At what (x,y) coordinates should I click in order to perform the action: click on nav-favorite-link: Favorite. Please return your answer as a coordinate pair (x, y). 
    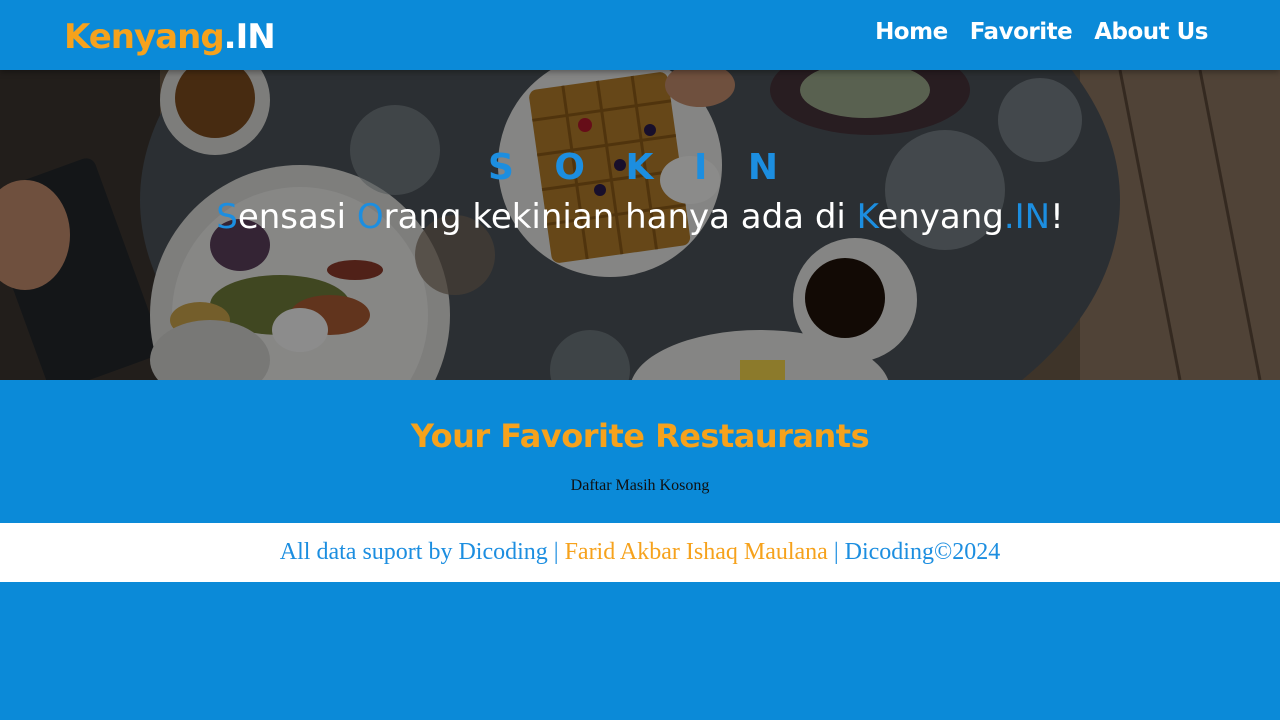
    Looking at the image, I should click on (1021, 32).